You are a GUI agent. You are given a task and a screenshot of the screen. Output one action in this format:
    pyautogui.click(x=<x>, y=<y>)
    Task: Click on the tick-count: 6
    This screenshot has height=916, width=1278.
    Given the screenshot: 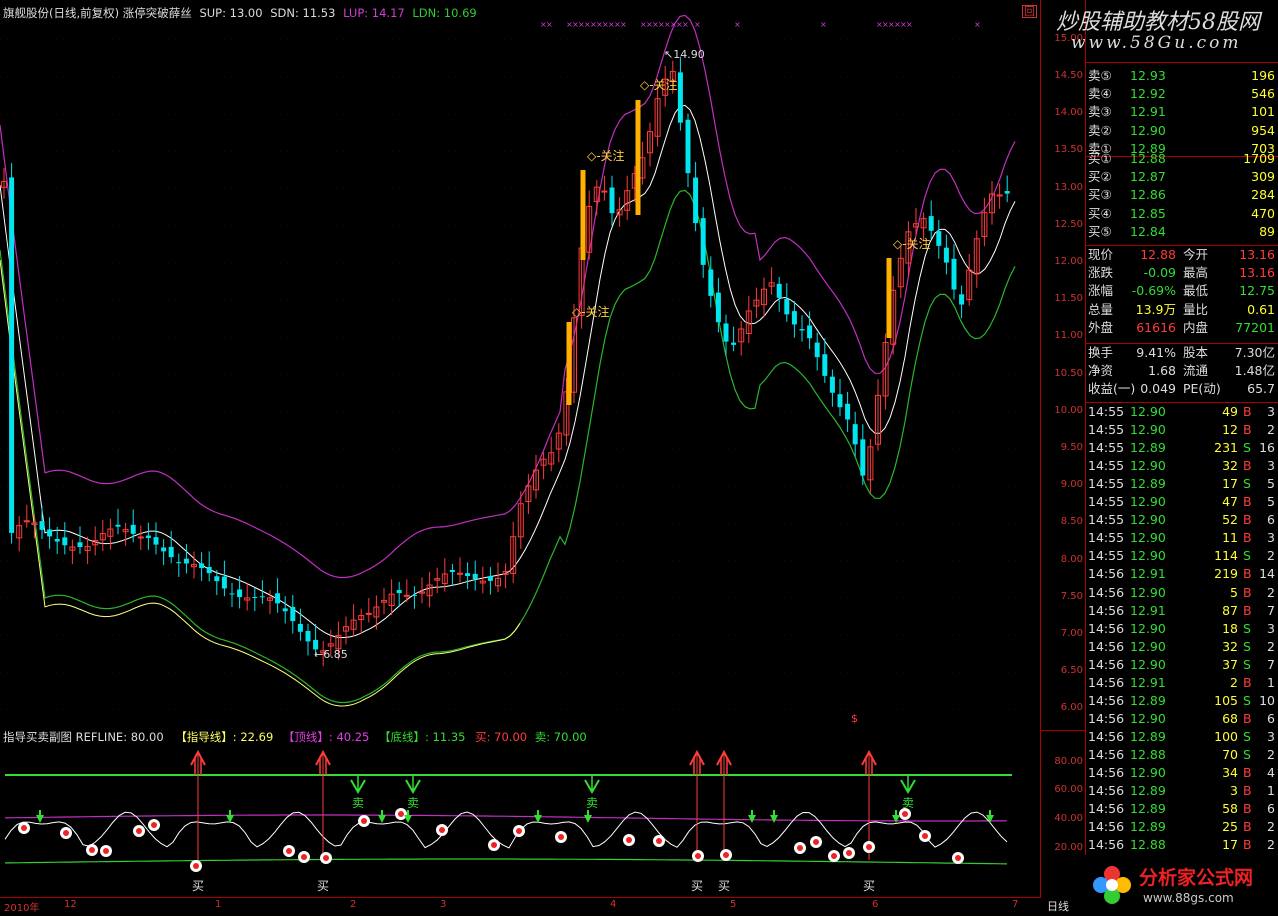 What is the action you would take?
    pyautogui.click(x=1271, y=520)
    